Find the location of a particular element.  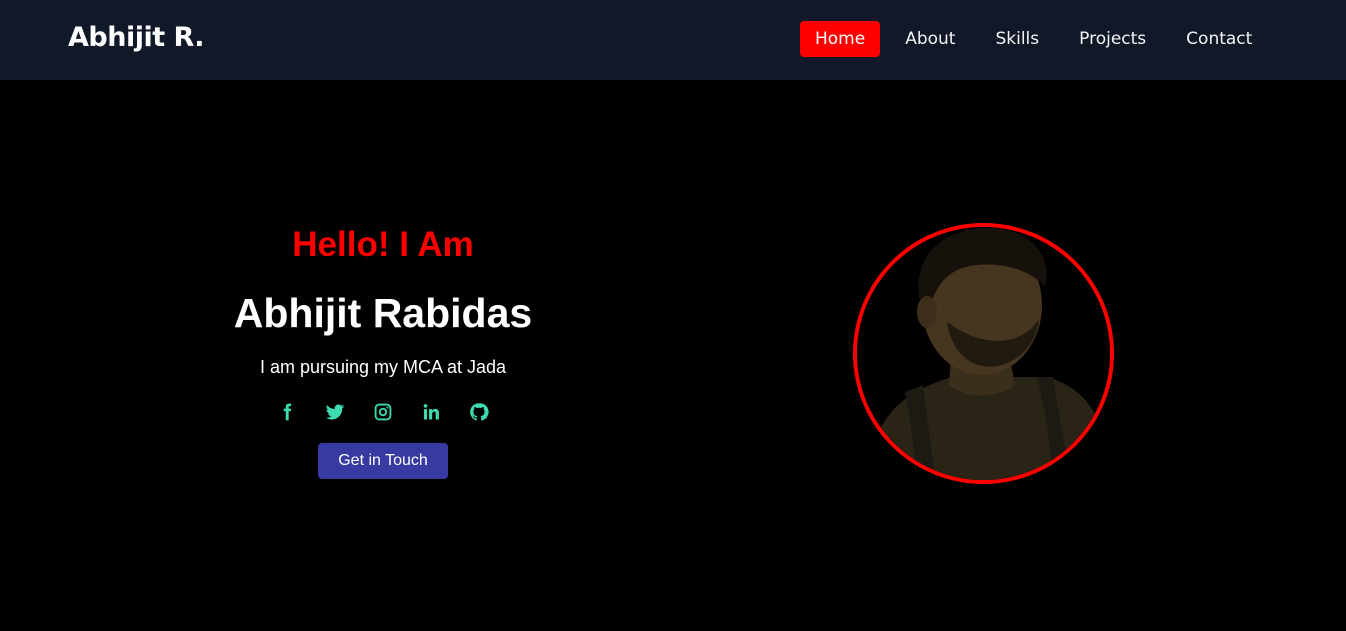

twitter-icon is located at coordinates (335, 412).